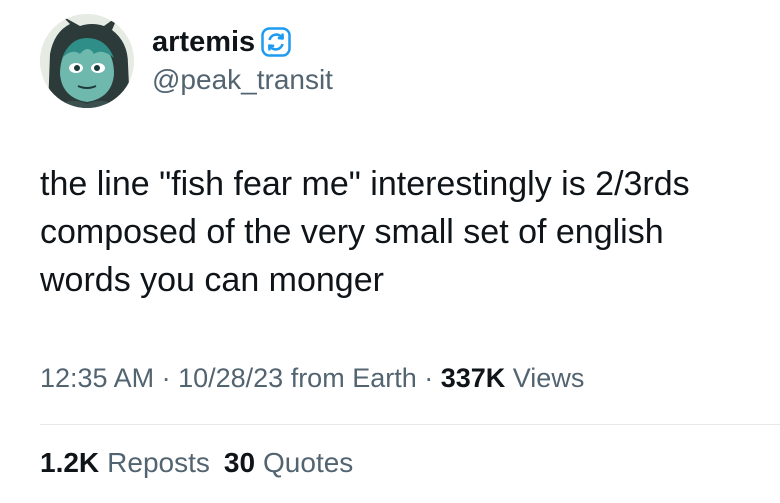  I want to click on author-display-name: artemis, so click(203, 42).